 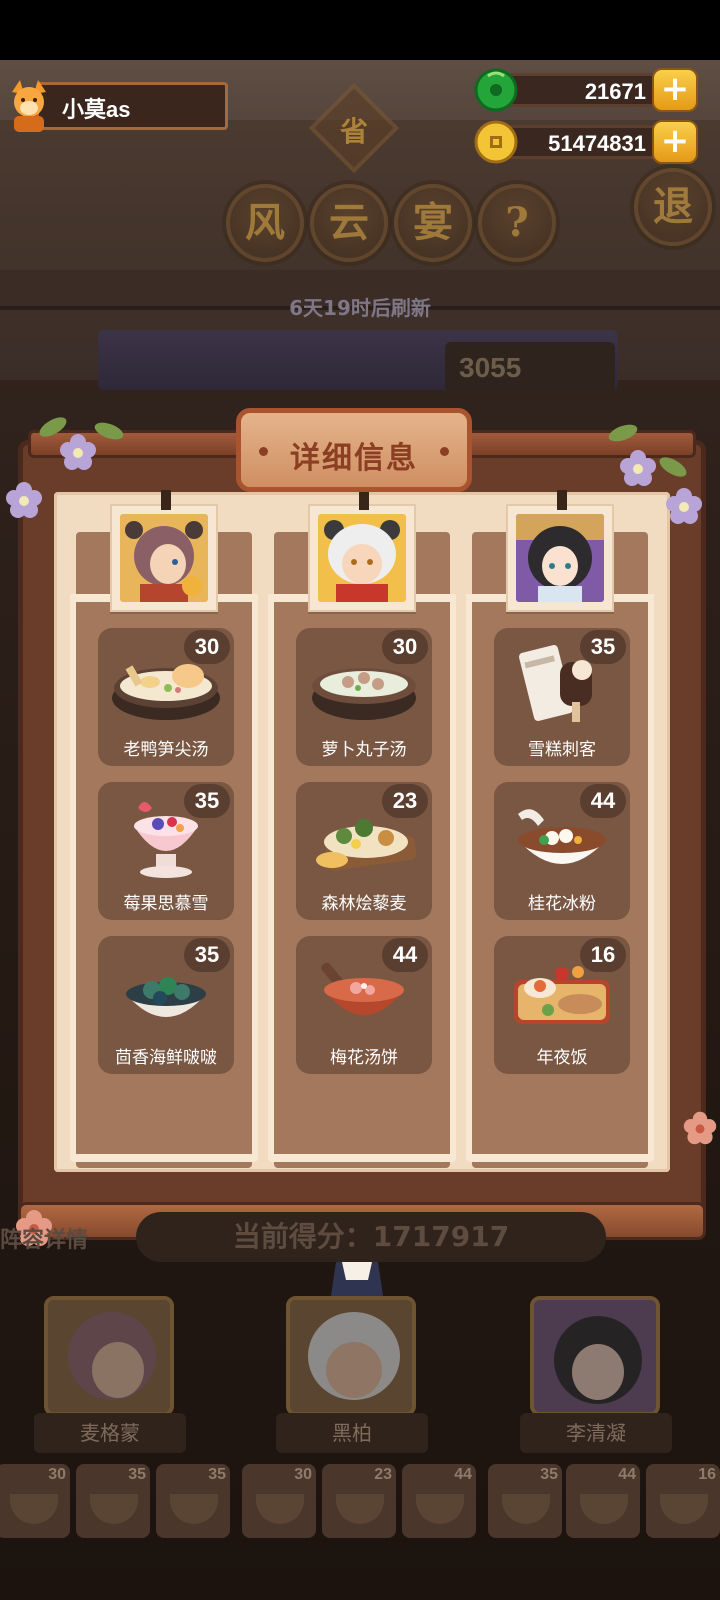 I want to click on hero-name-2: 黑柏, so click(x=352, y=1433).